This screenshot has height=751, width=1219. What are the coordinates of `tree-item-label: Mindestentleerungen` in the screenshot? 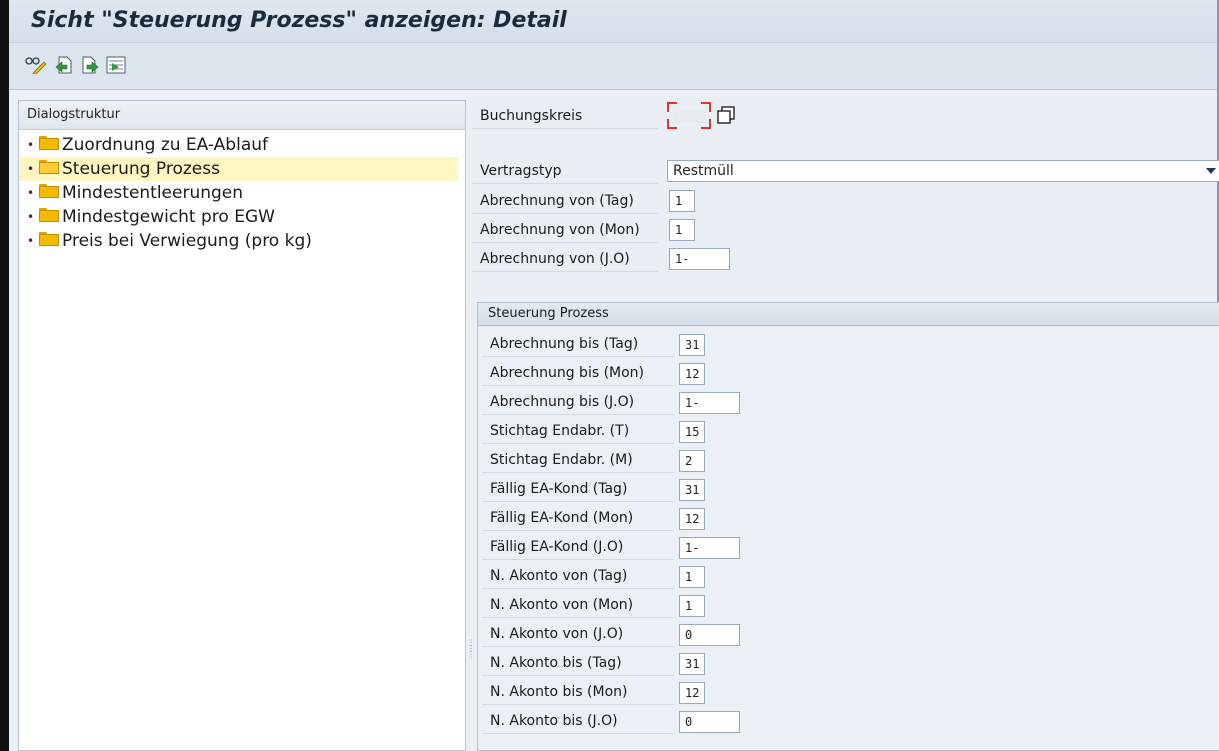 It's located at (153, 193).